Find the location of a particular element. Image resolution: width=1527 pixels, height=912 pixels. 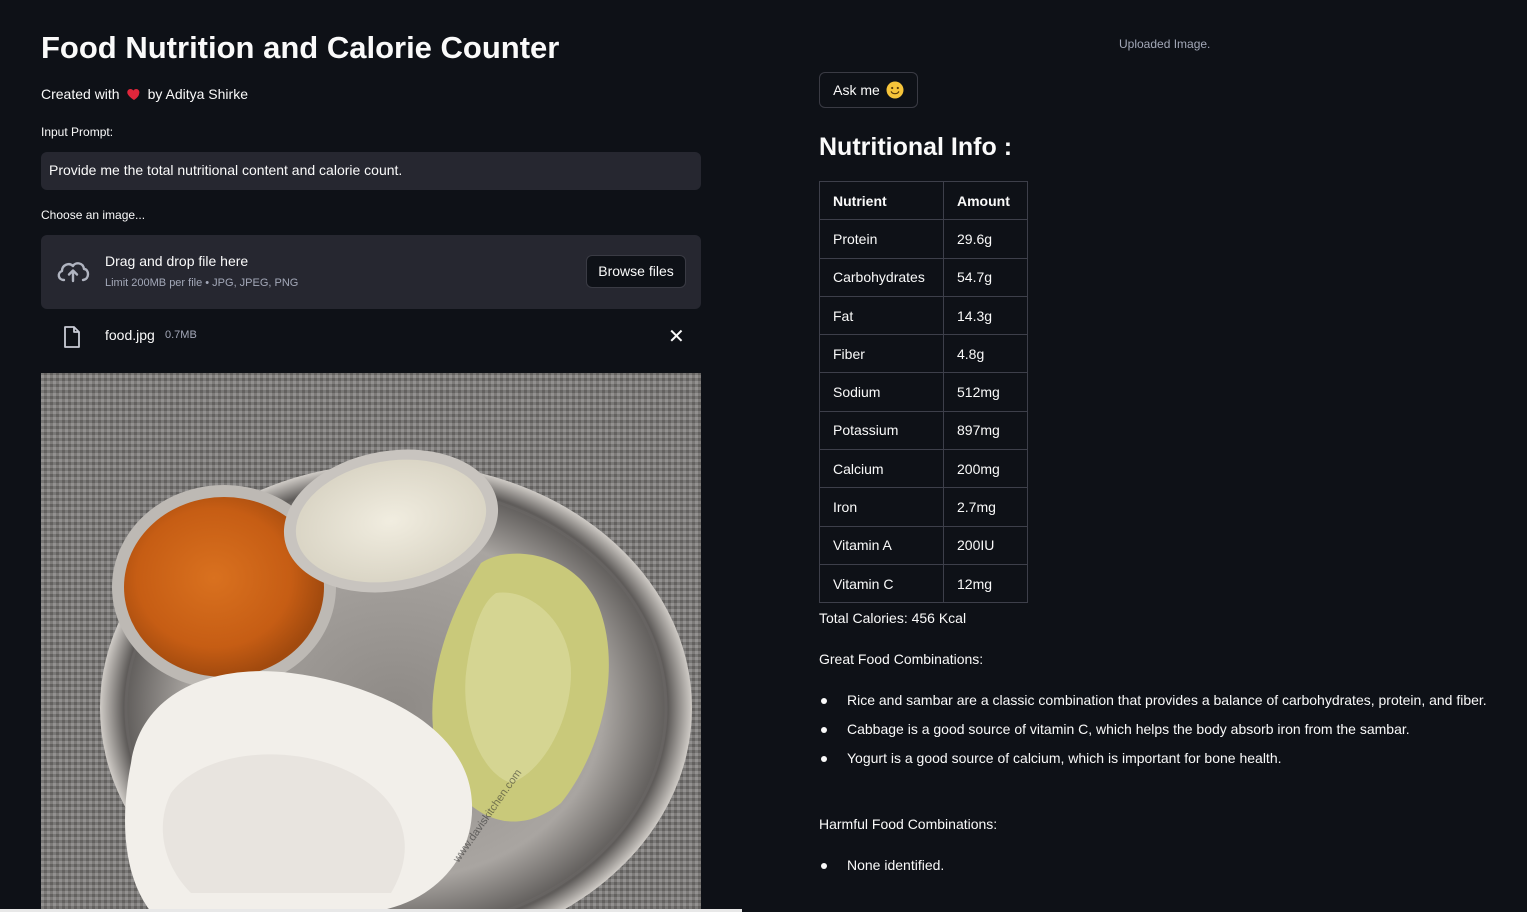

heart-icon is located at coordinates (132, 94).